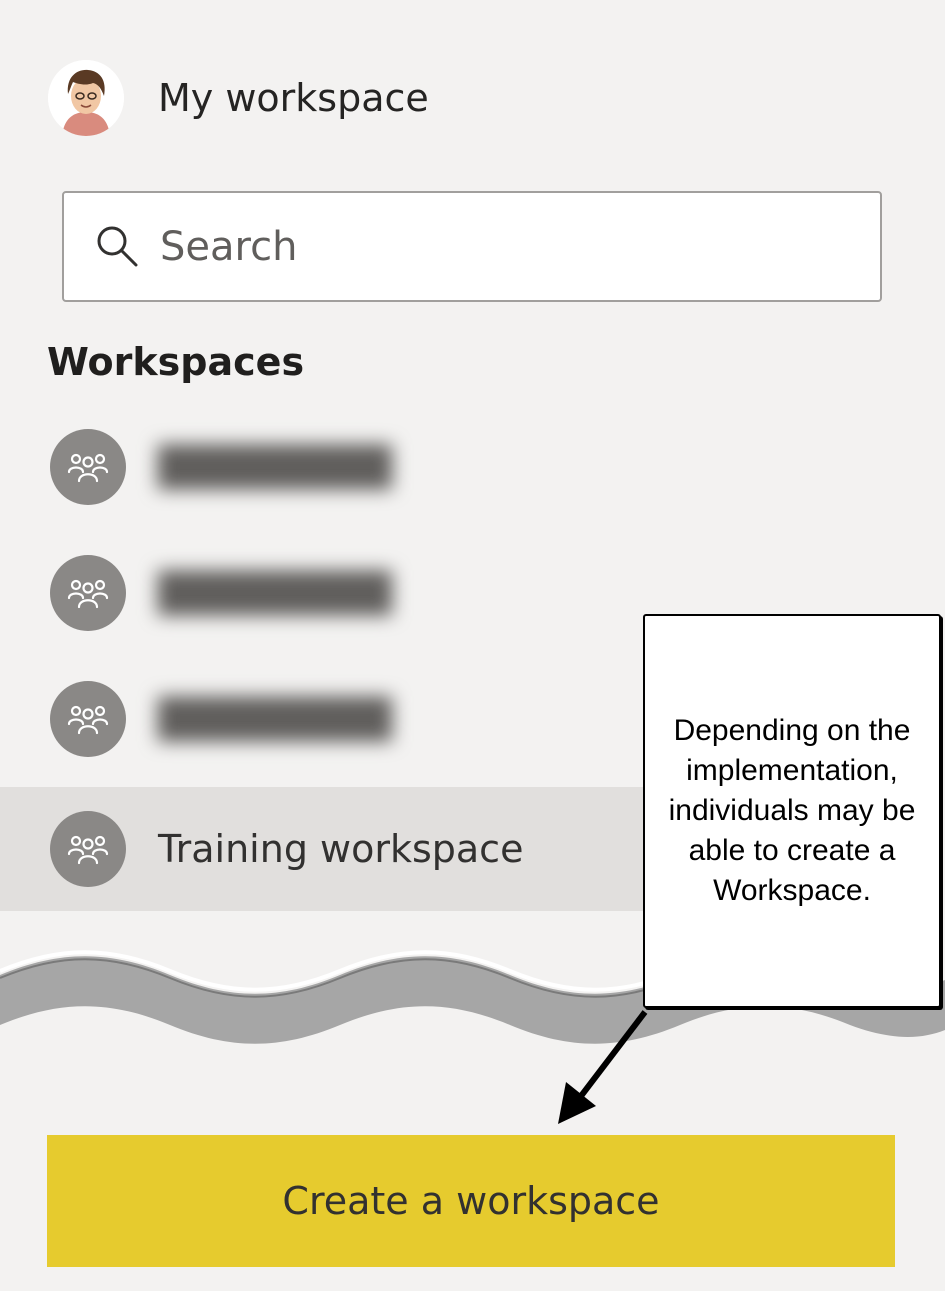 The height and width of the screenshot is (1291, 945). I want to click on workspaces-heading: Workspaces, so click(176, 362).